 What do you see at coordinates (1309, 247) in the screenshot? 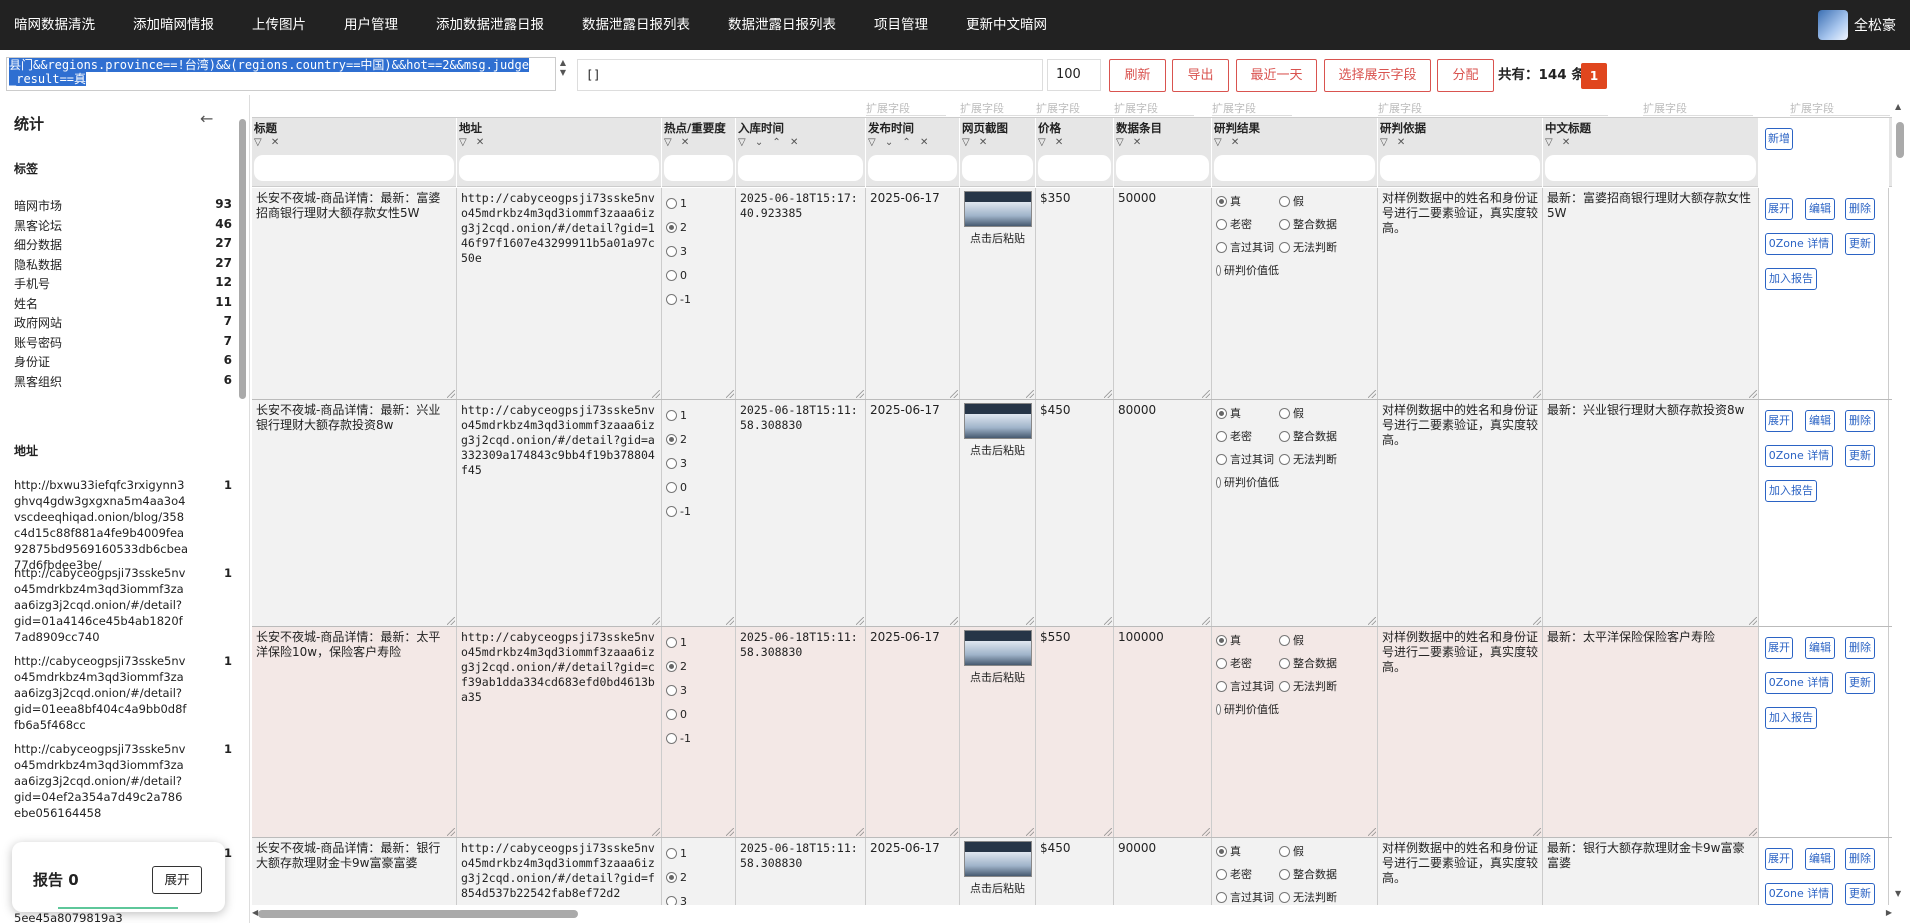
I see `verdict-option: 无法判断` at bounding box center [1309, 247].